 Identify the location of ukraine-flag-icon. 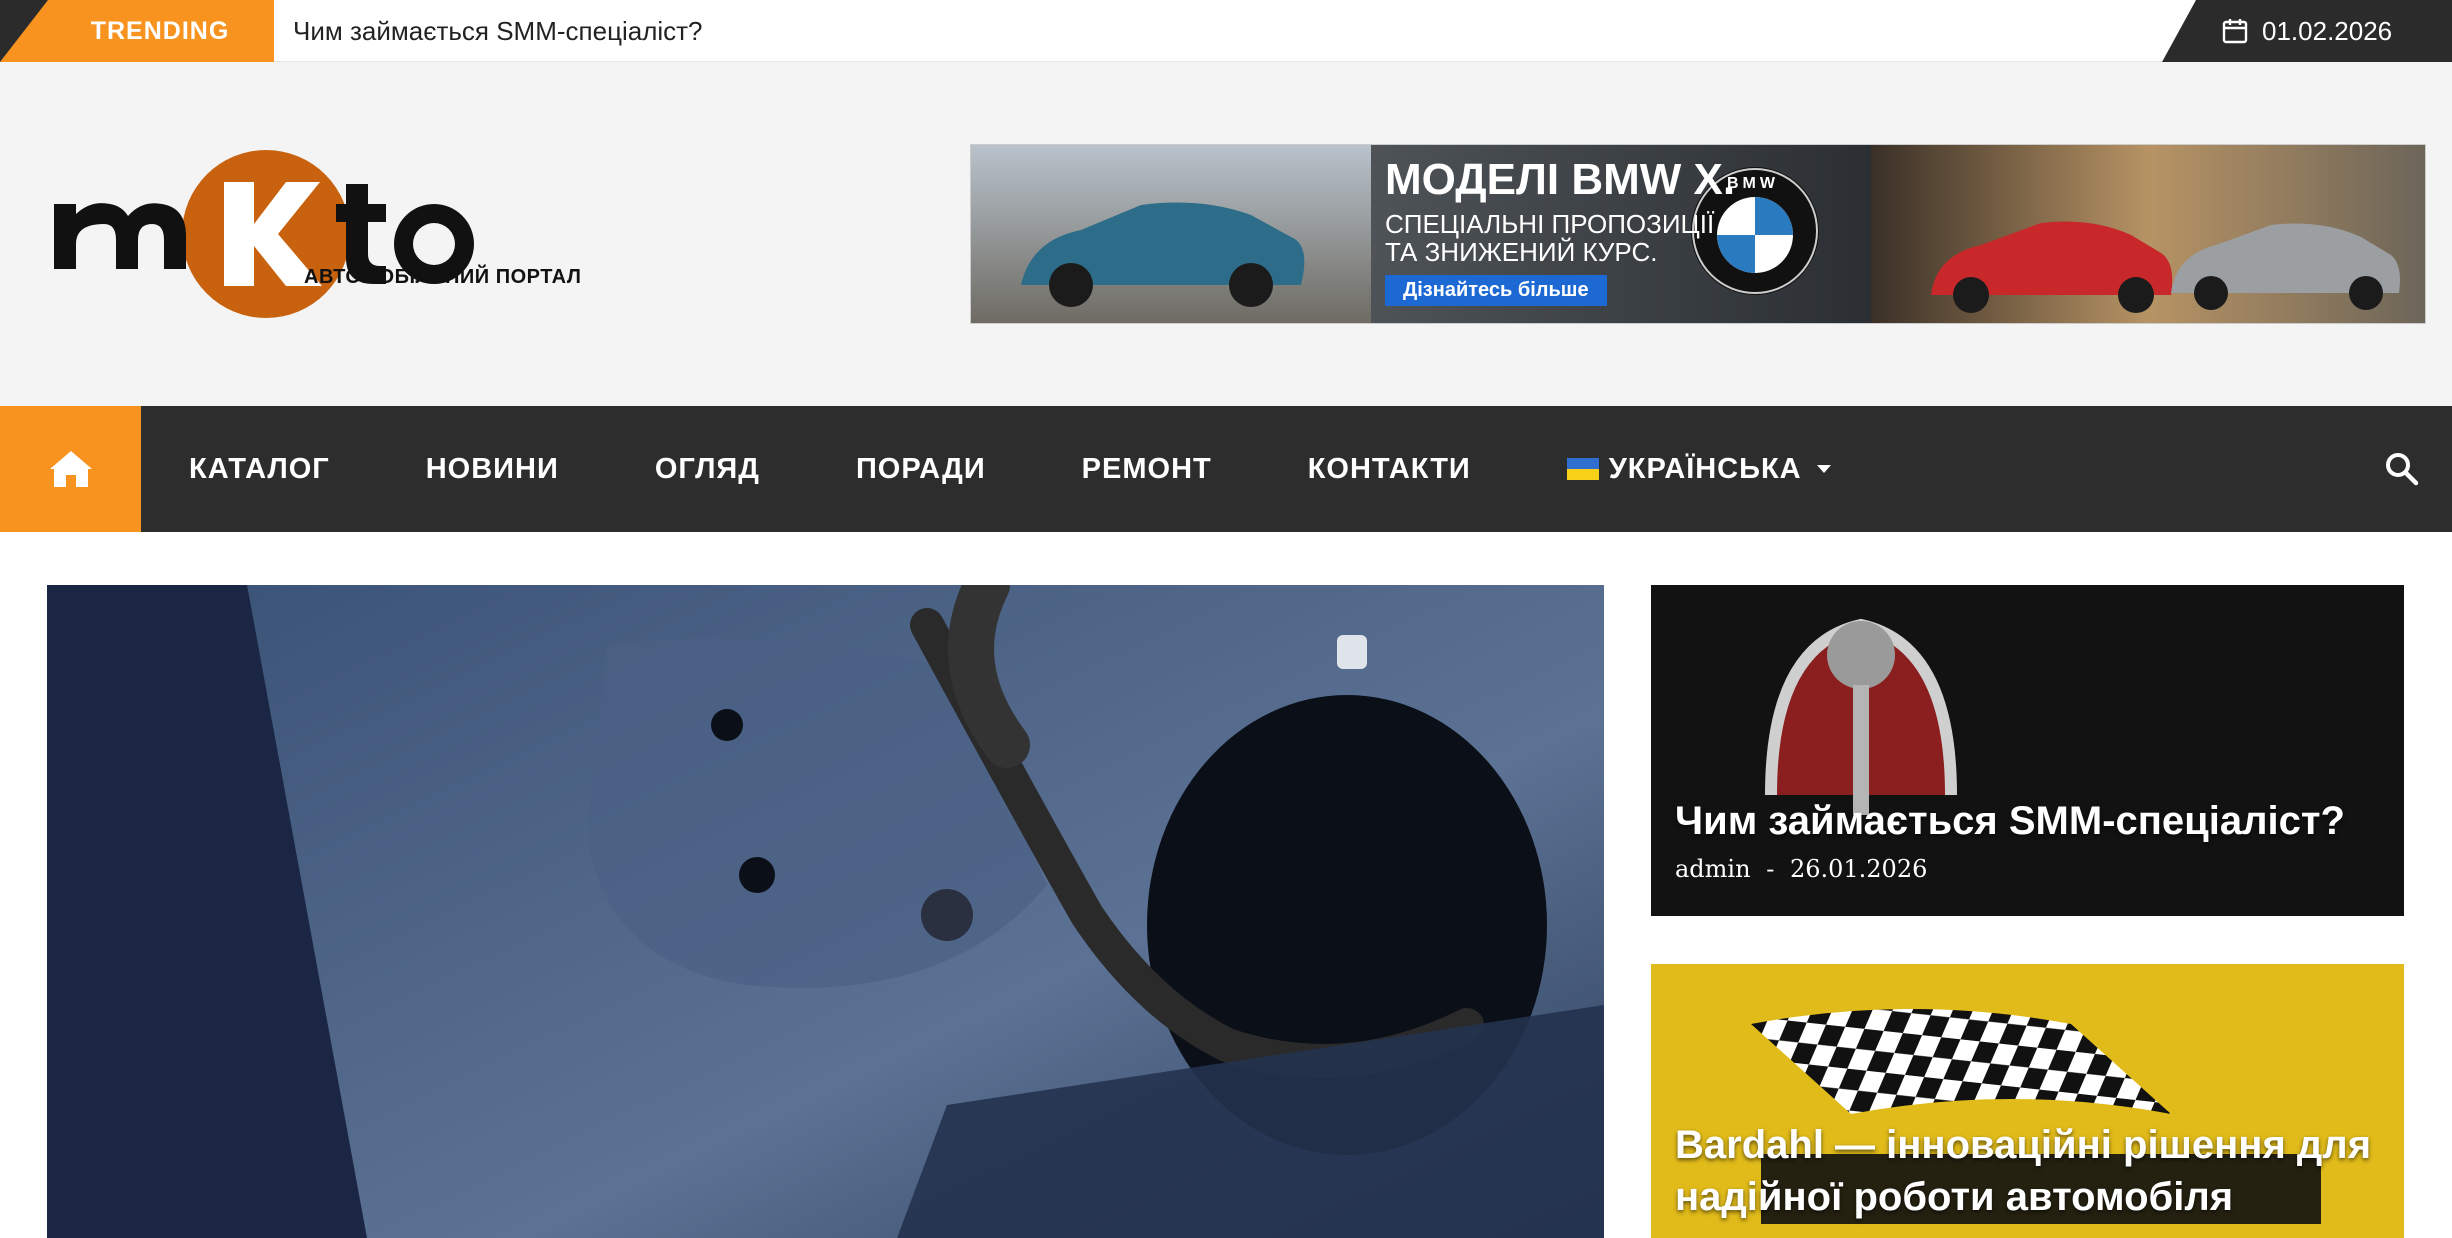
(1582, 469).